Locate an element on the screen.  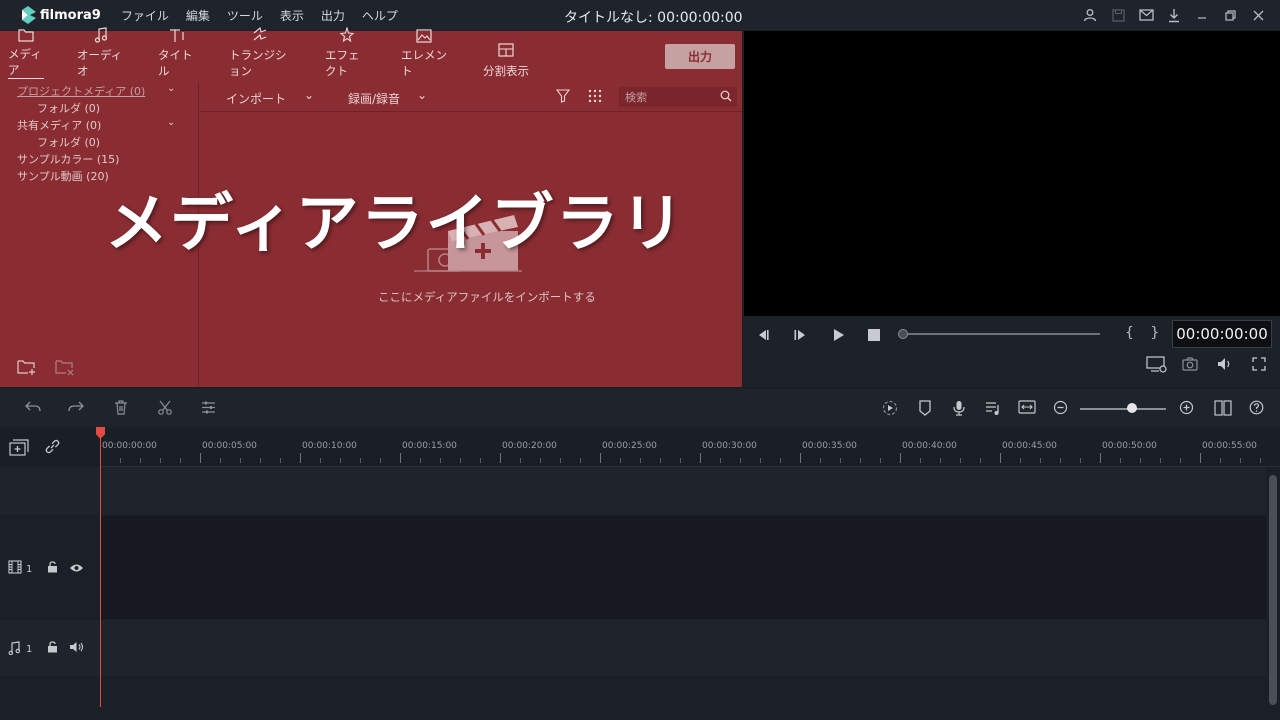
menu-tools: ツール is located at coordinates (245, 15).